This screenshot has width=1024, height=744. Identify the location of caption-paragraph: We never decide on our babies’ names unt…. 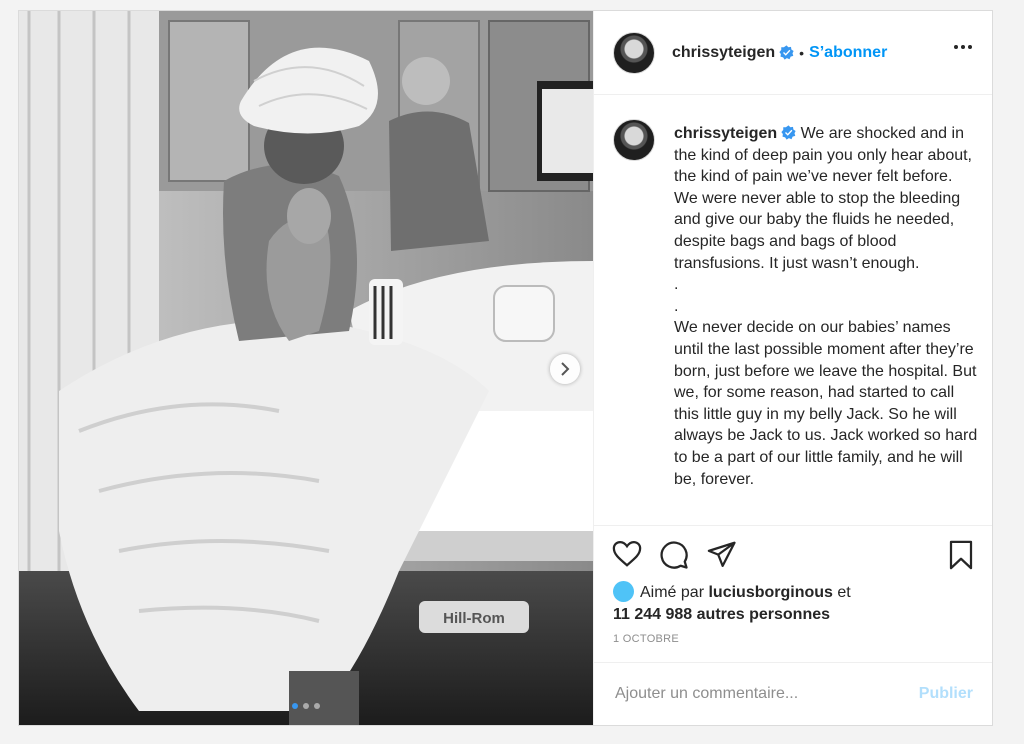
(826, 403).